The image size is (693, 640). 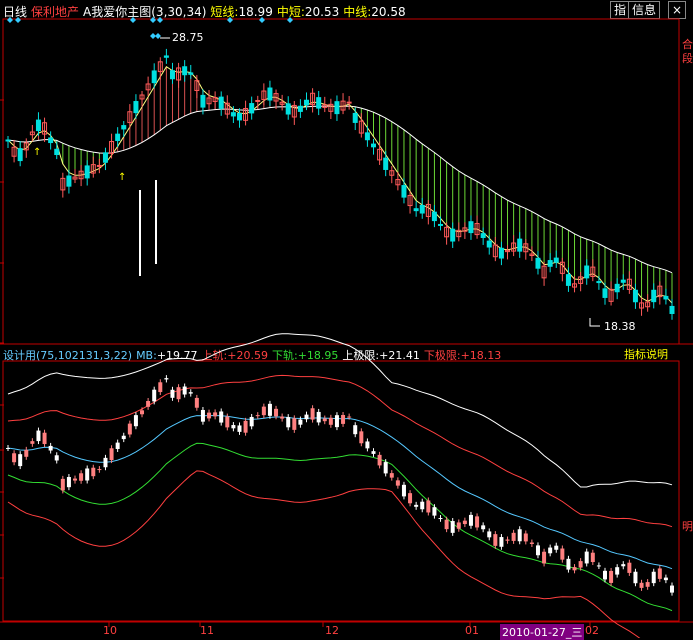 I want to click on x-axis-label-feb: 02, so click(x=592, y=630).